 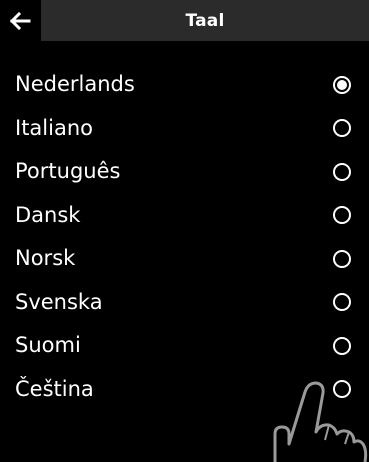 I want to click on language-option: Português, so click(x=184, y=172).